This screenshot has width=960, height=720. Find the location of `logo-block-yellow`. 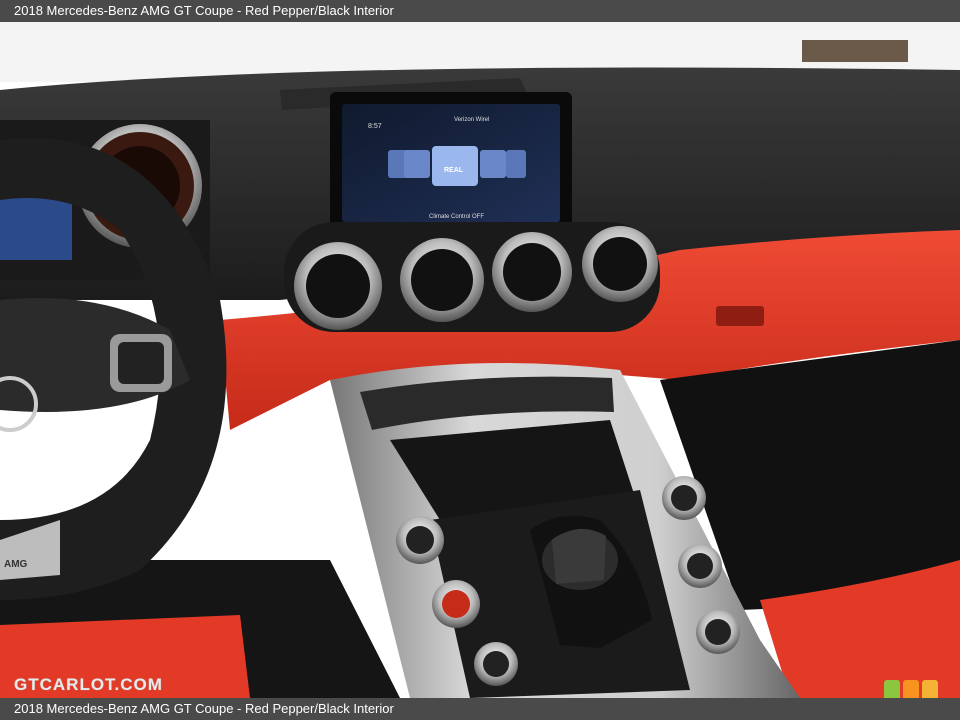

logo-block-yellow is located at coordinates (930, 689).